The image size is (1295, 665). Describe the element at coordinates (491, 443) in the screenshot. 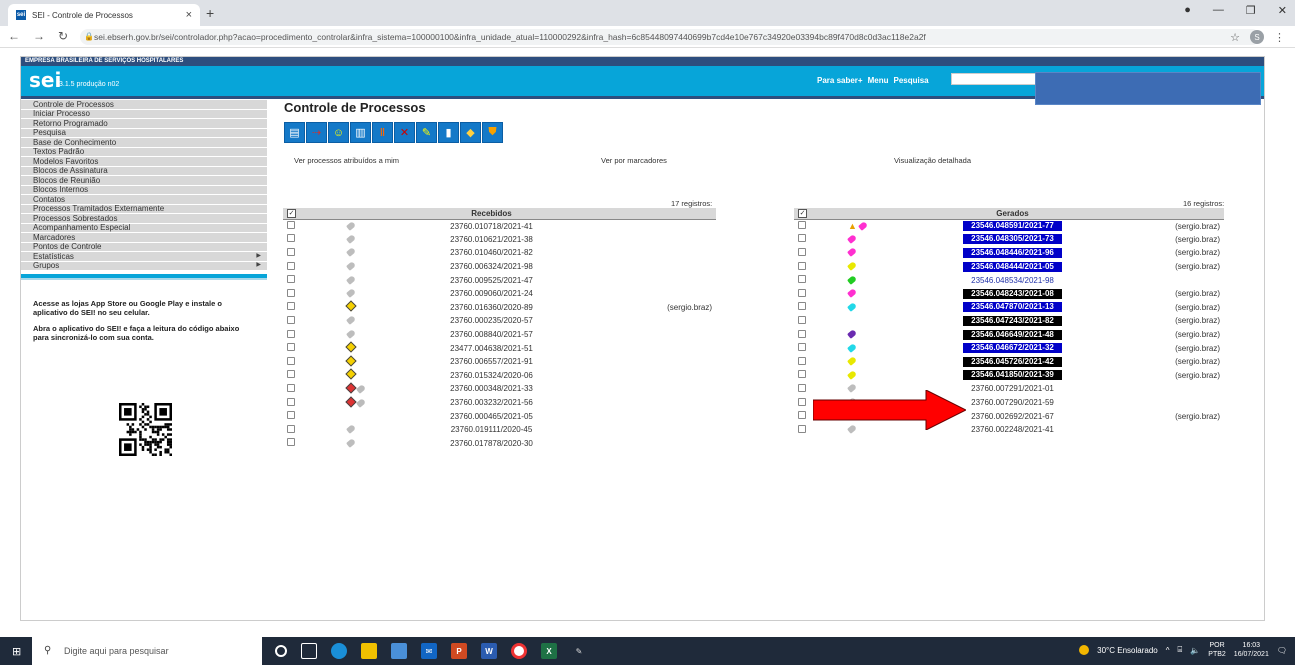

I see `process-number-link: 23760.017878/2020-30` at that location.